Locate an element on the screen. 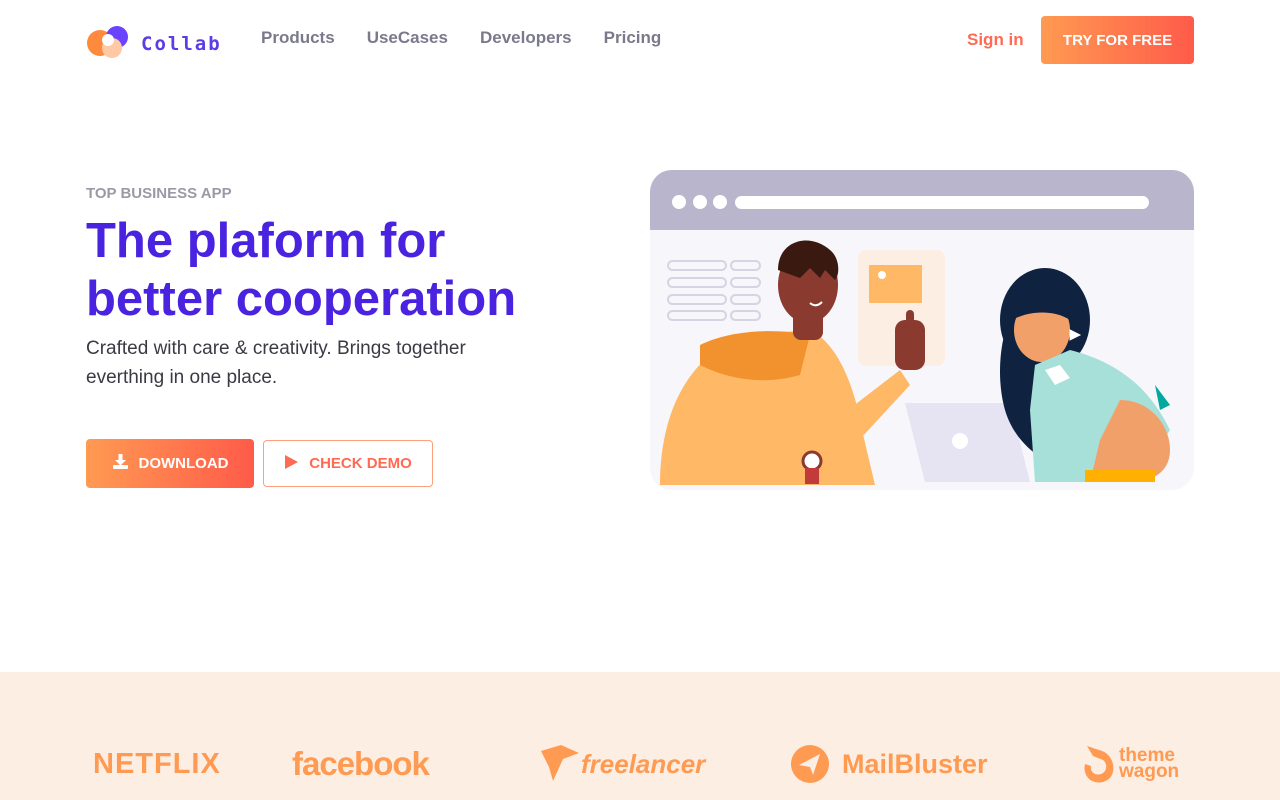  play-icon is located at coordinates (291, 464).